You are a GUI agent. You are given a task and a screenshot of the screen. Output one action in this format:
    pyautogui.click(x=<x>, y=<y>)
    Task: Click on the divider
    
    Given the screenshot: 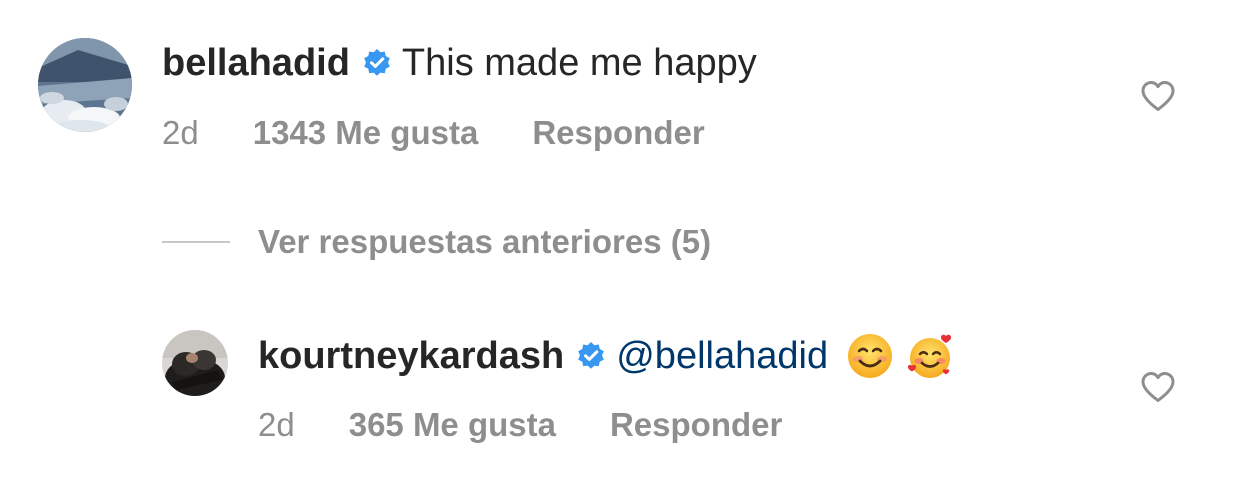 What is the action you would take?
    pyautogui.click(x=196, y=242)
    